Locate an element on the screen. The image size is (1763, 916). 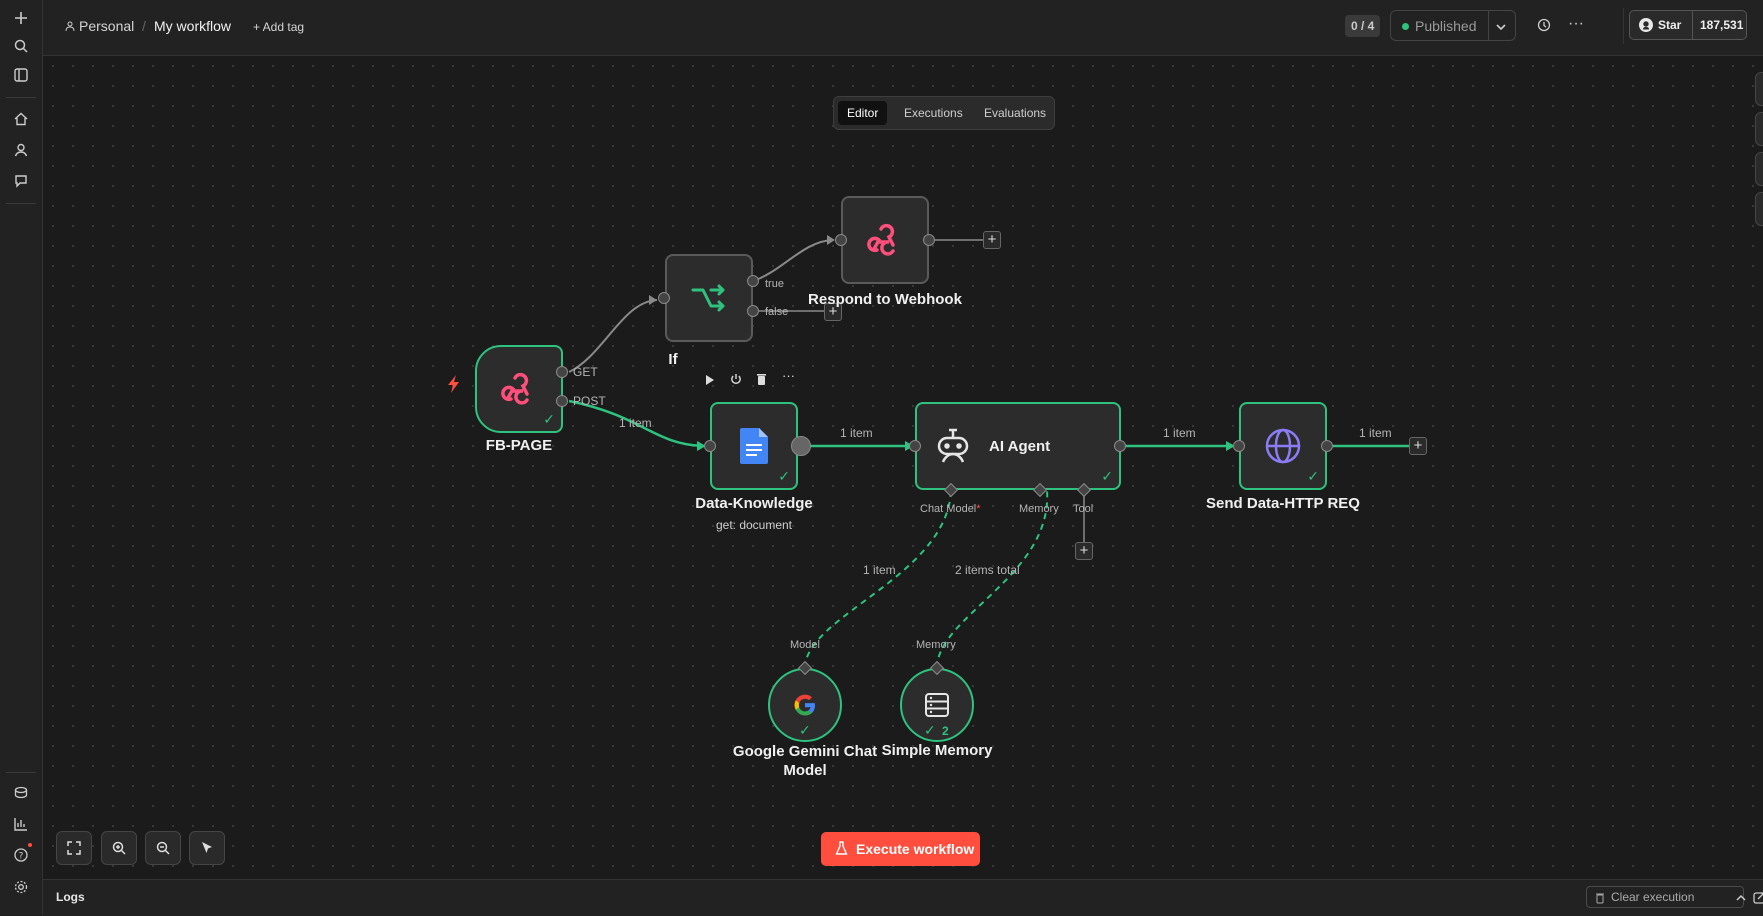
node-label: FB-PAGE is located at coordinates (519, 445).